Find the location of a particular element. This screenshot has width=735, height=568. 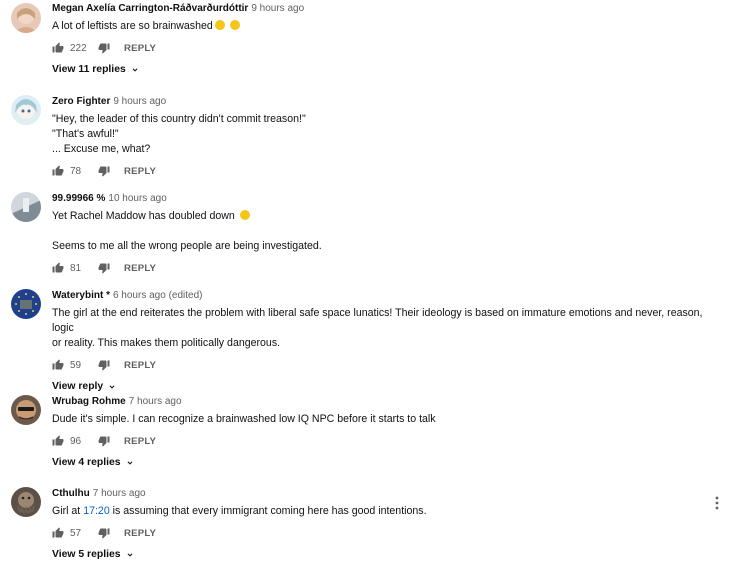

comment-actions: 222 REPLY is located at coordinates (383, 48).